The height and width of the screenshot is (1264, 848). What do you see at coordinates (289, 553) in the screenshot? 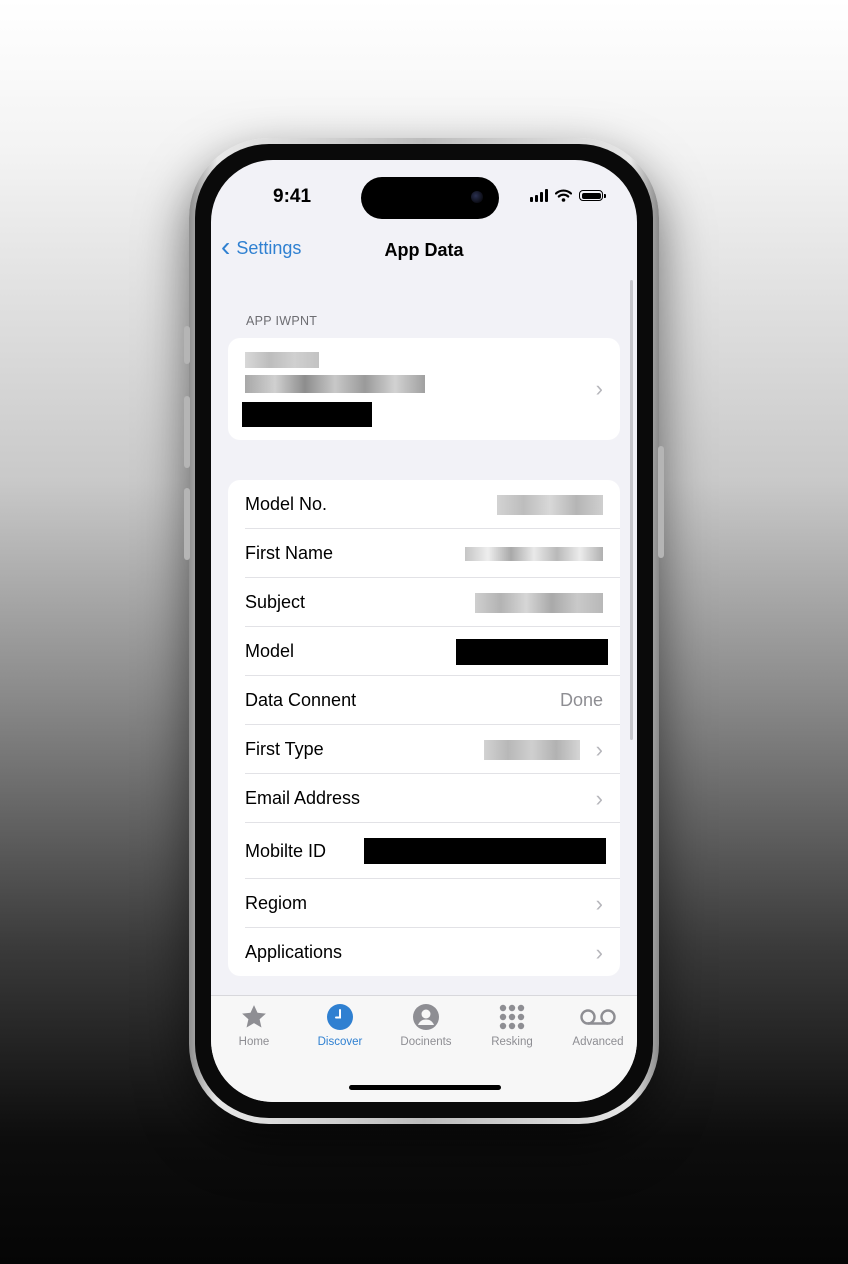
I see `row-label: First Name` at bounding box center [289, 553].